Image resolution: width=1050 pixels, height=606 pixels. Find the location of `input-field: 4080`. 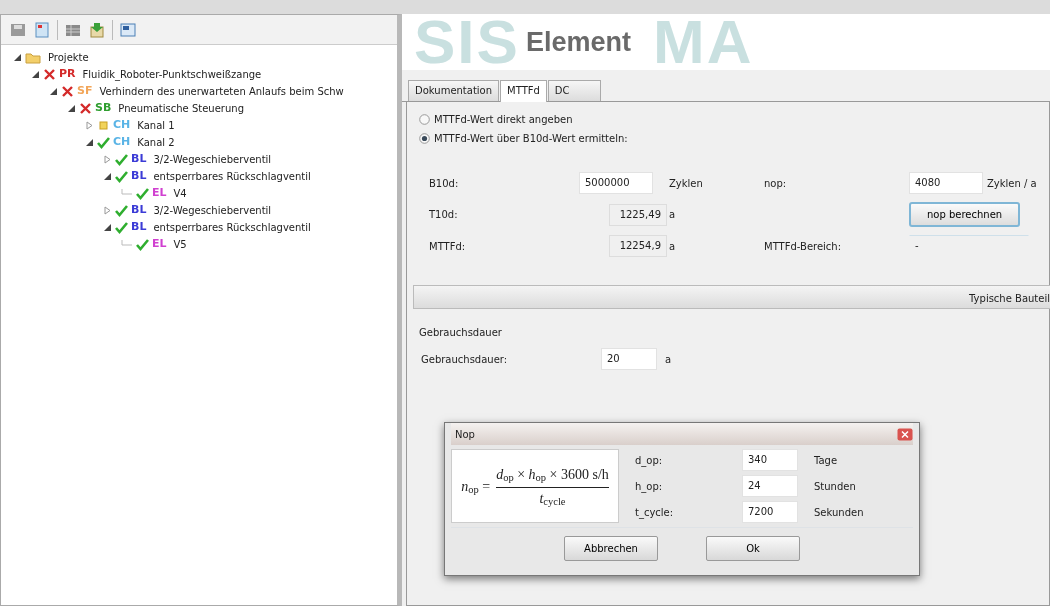

input-field: 4080 is located at coordinates (946, 183).